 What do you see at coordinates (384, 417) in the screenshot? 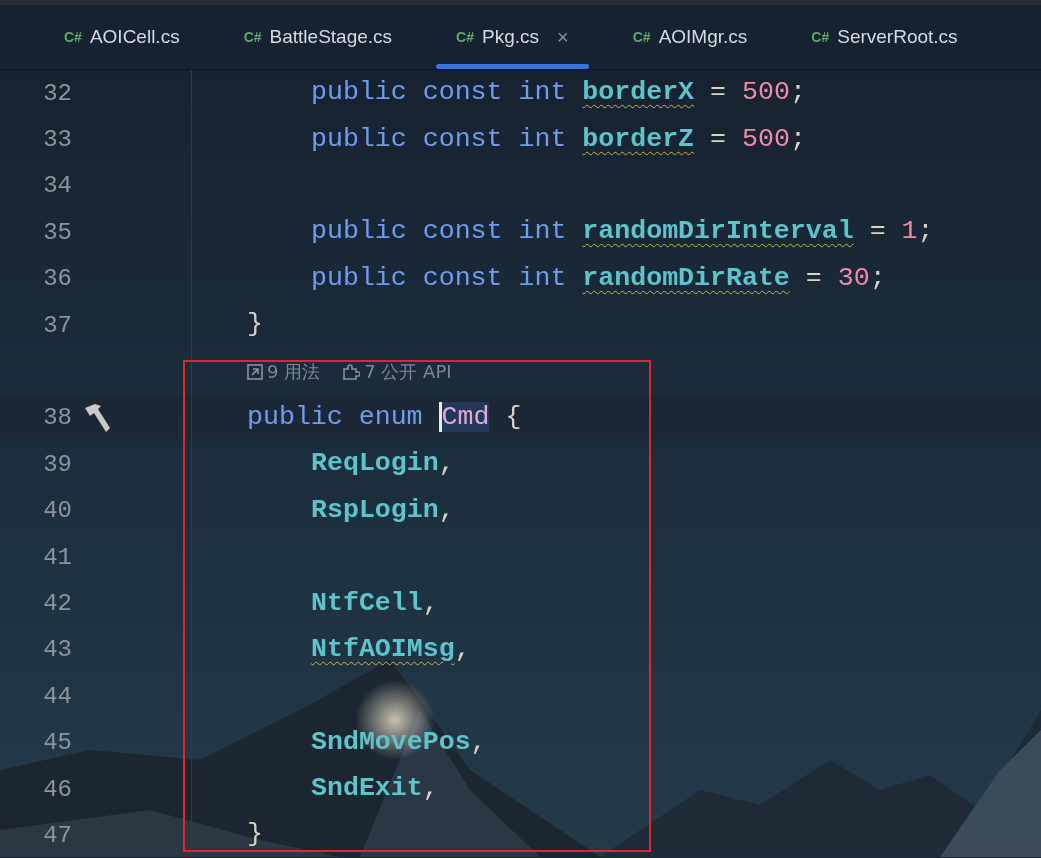
I see `code-line: public enum Cmd {` at bounding box center [384, 417].